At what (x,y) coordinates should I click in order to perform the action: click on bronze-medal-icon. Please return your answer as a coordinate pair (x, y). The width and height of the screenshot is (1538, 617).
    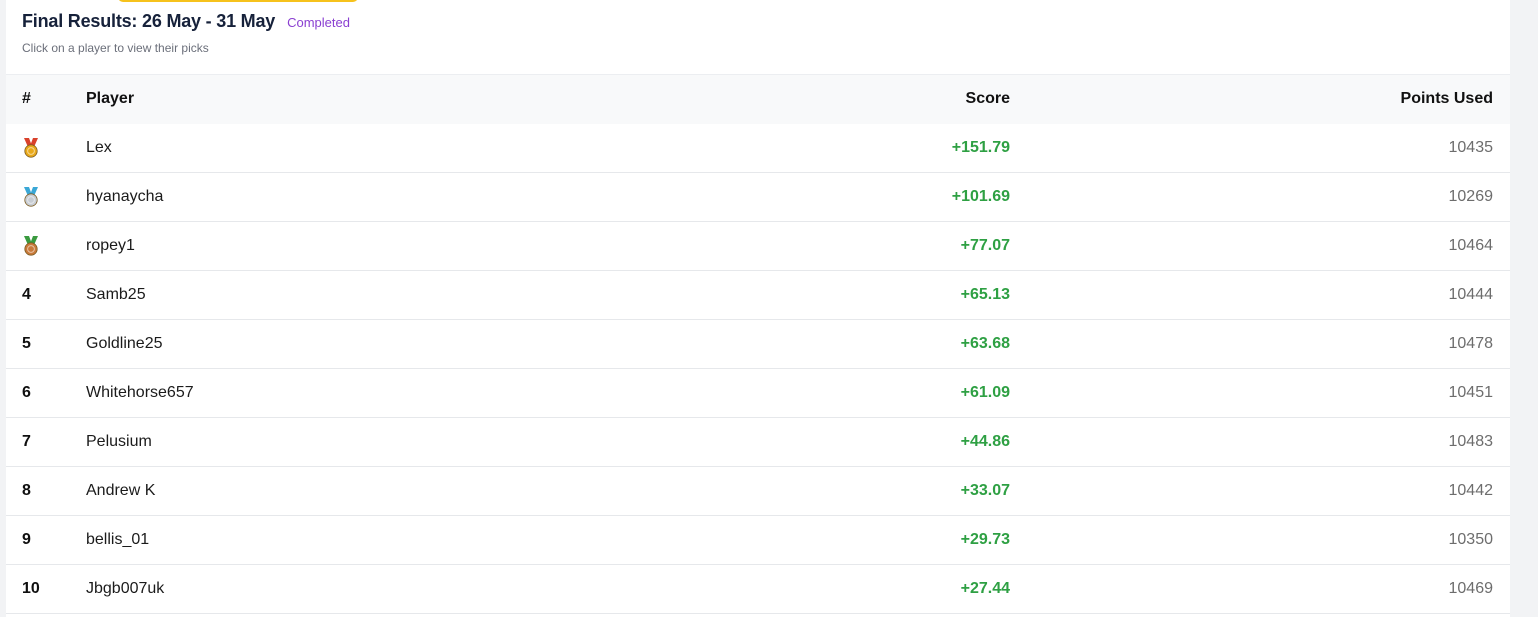
    Looking at the image, I should click on (31, 246).